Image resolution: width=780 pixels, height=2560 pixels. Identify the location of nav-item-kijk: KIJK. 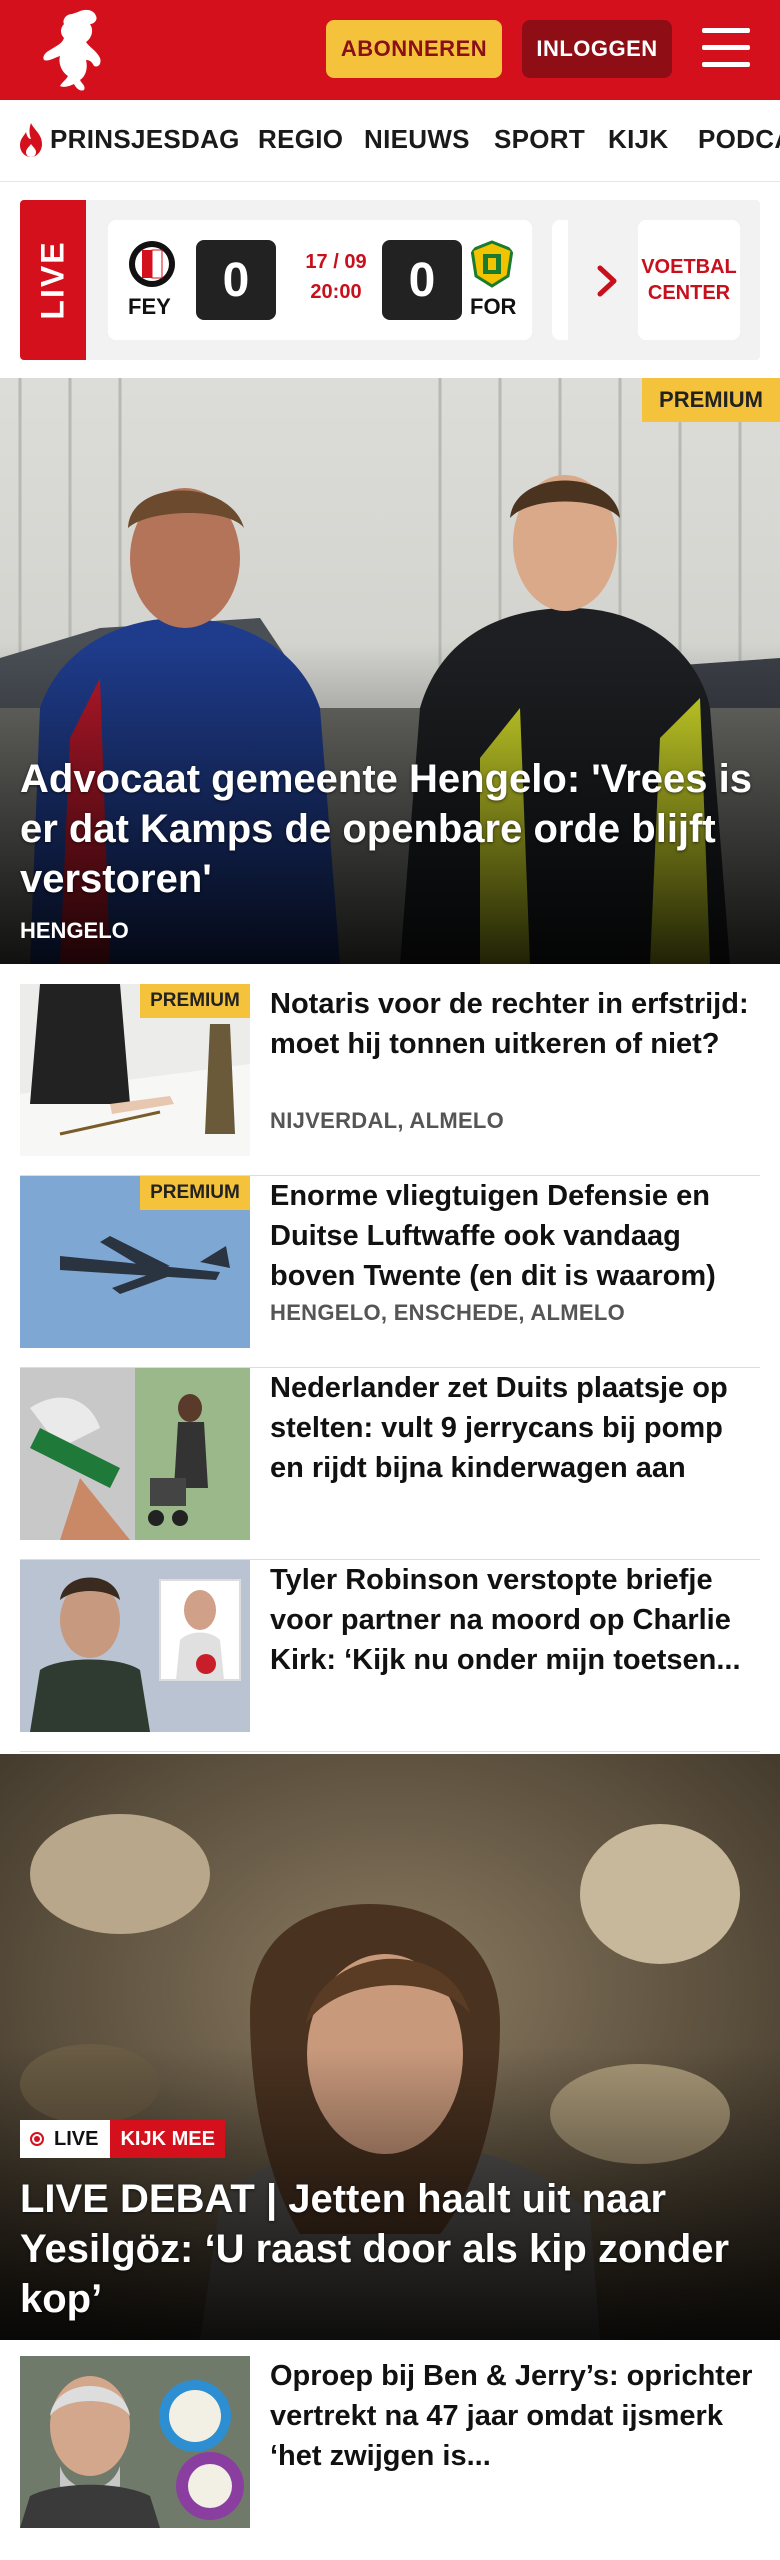
(638, 139).